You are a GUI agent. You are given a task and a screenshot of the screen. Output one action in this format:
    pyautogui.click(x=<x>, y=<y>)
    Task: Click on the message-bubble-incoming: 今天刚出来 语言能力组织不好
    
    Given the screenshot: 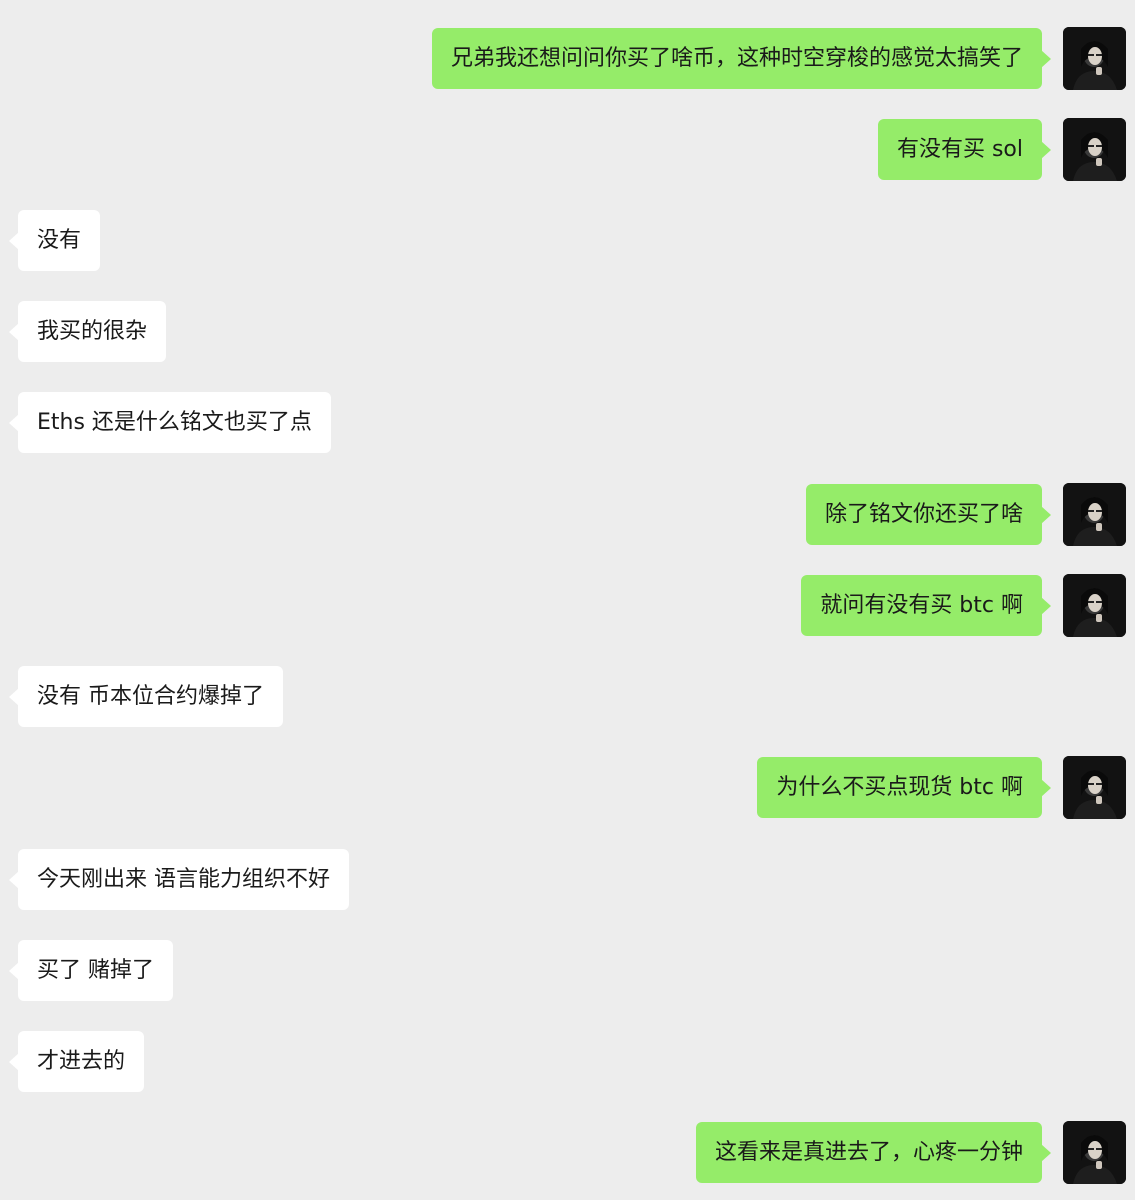 What is the action you would take?
    pyautogui.click(x=179, y=879)
    